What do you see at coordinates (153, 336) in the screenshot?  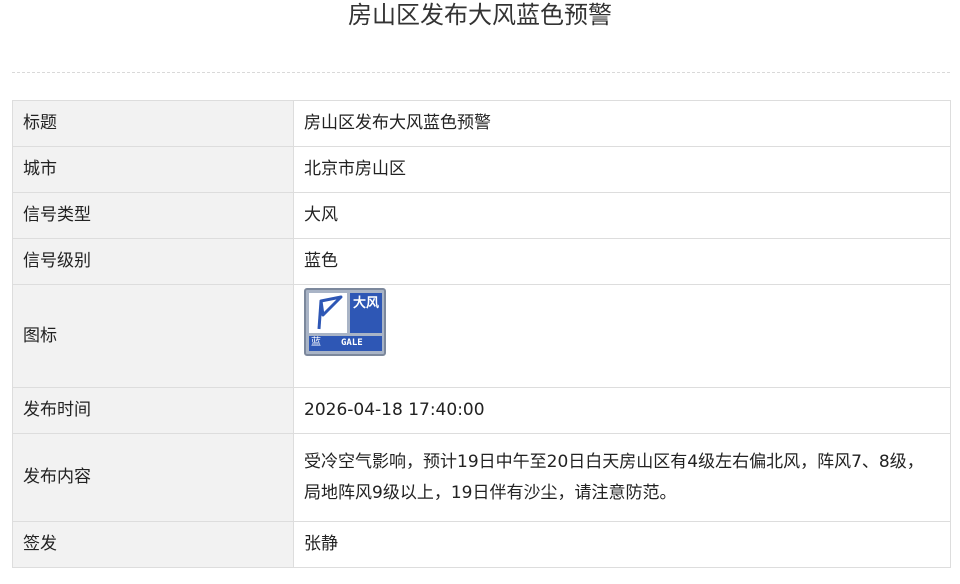 I see `row-key-icon: 图标` at bounding box center [153, 336].